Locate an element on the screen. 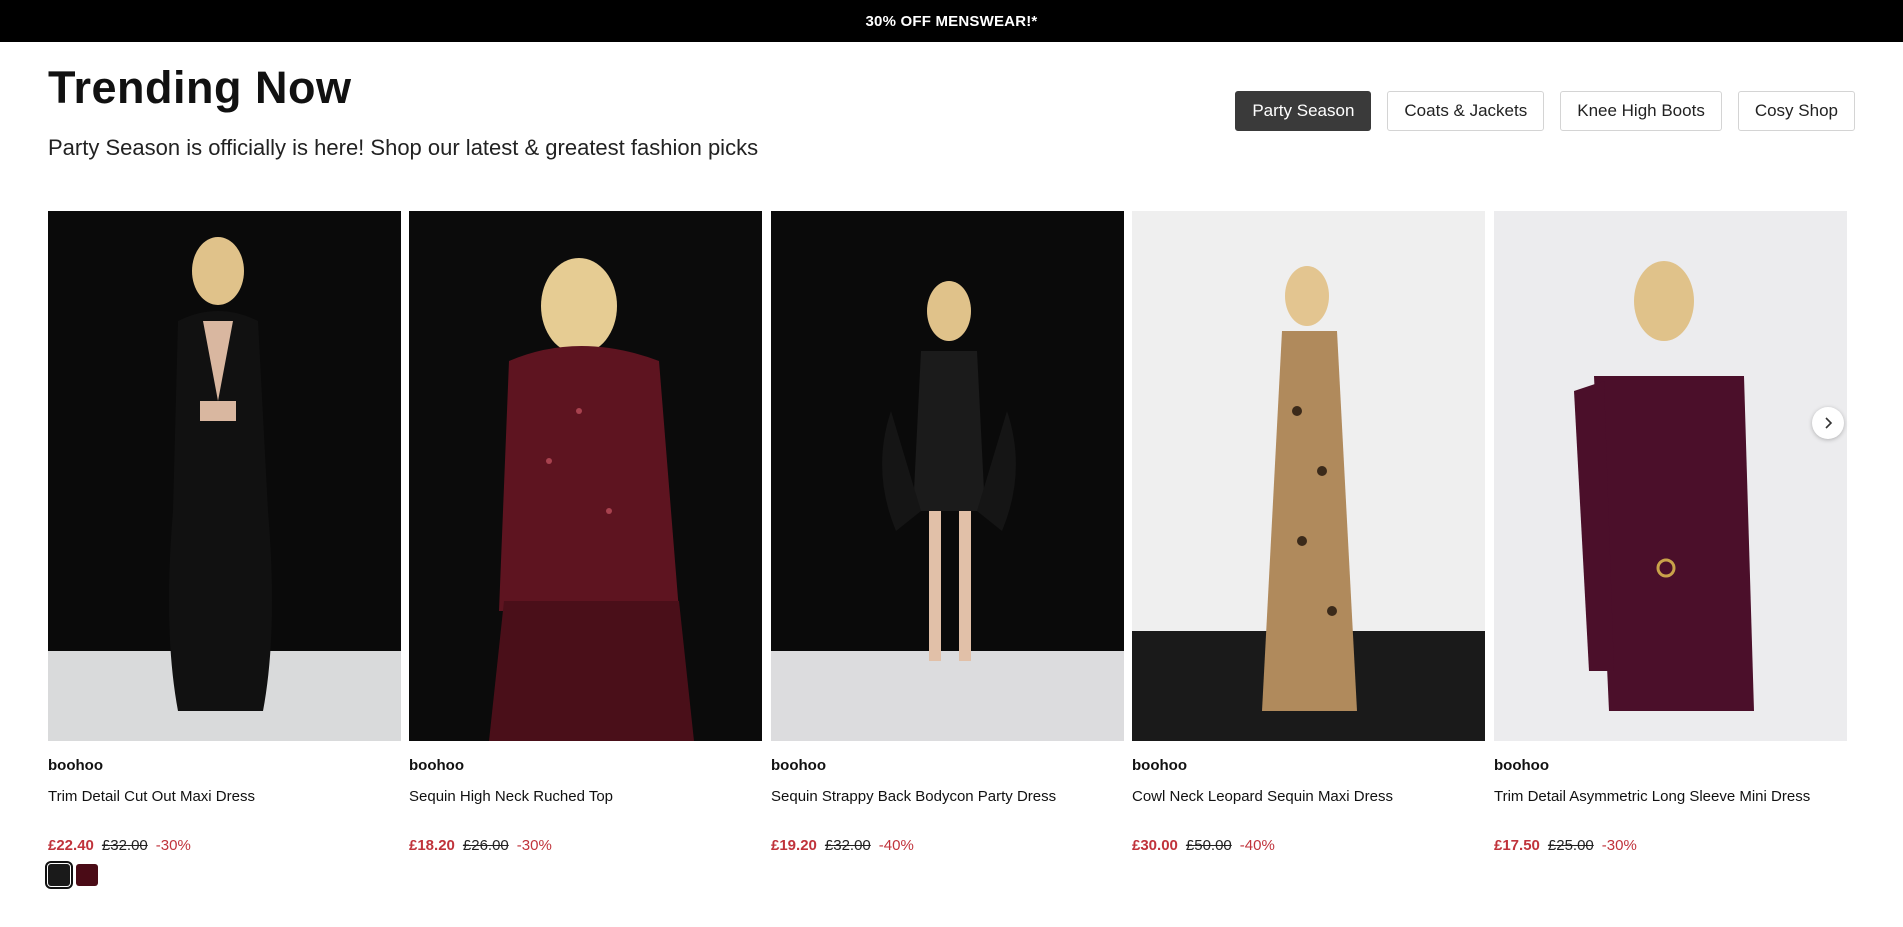 Image resolution: width=1903 pixels, height=927 pixels. promo-text: 30% OFF MENSWEAR!* is located at coordinates (951, 21).